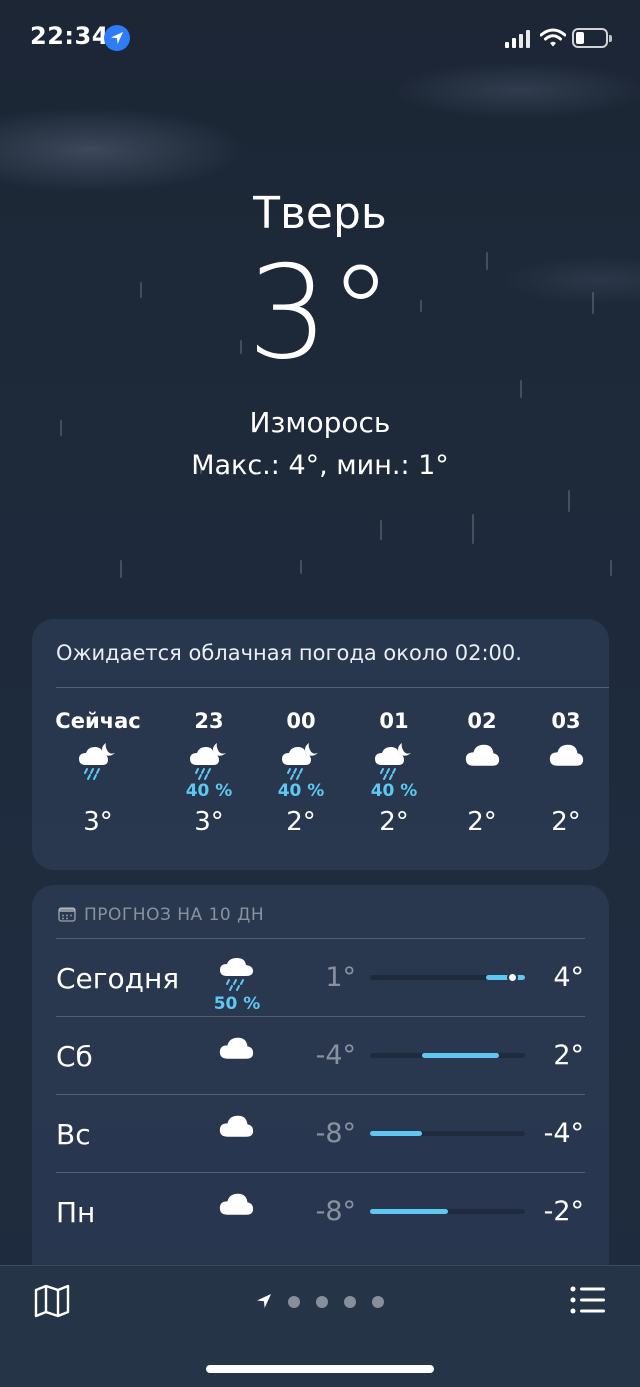  What do you see at coordinates (518, 39) in the screenshot?
I see `signal-icon` at bounding box center [518, 39].